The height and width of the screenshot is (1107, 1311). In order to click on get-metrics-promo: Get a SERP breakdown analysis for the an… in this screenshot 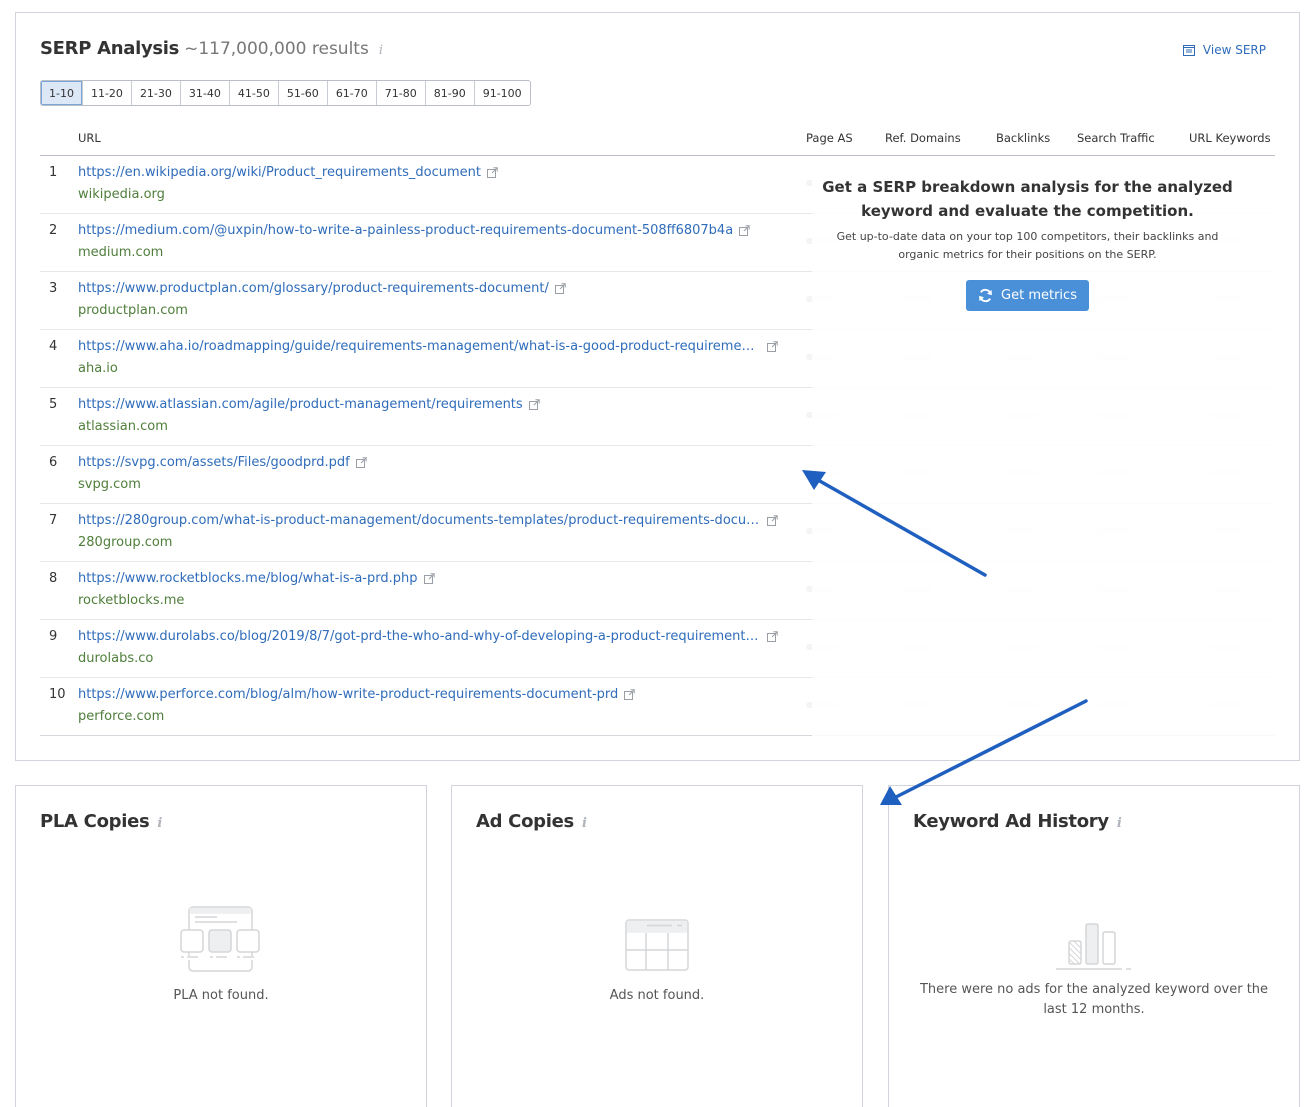, I will do `click(1027, 243)`.